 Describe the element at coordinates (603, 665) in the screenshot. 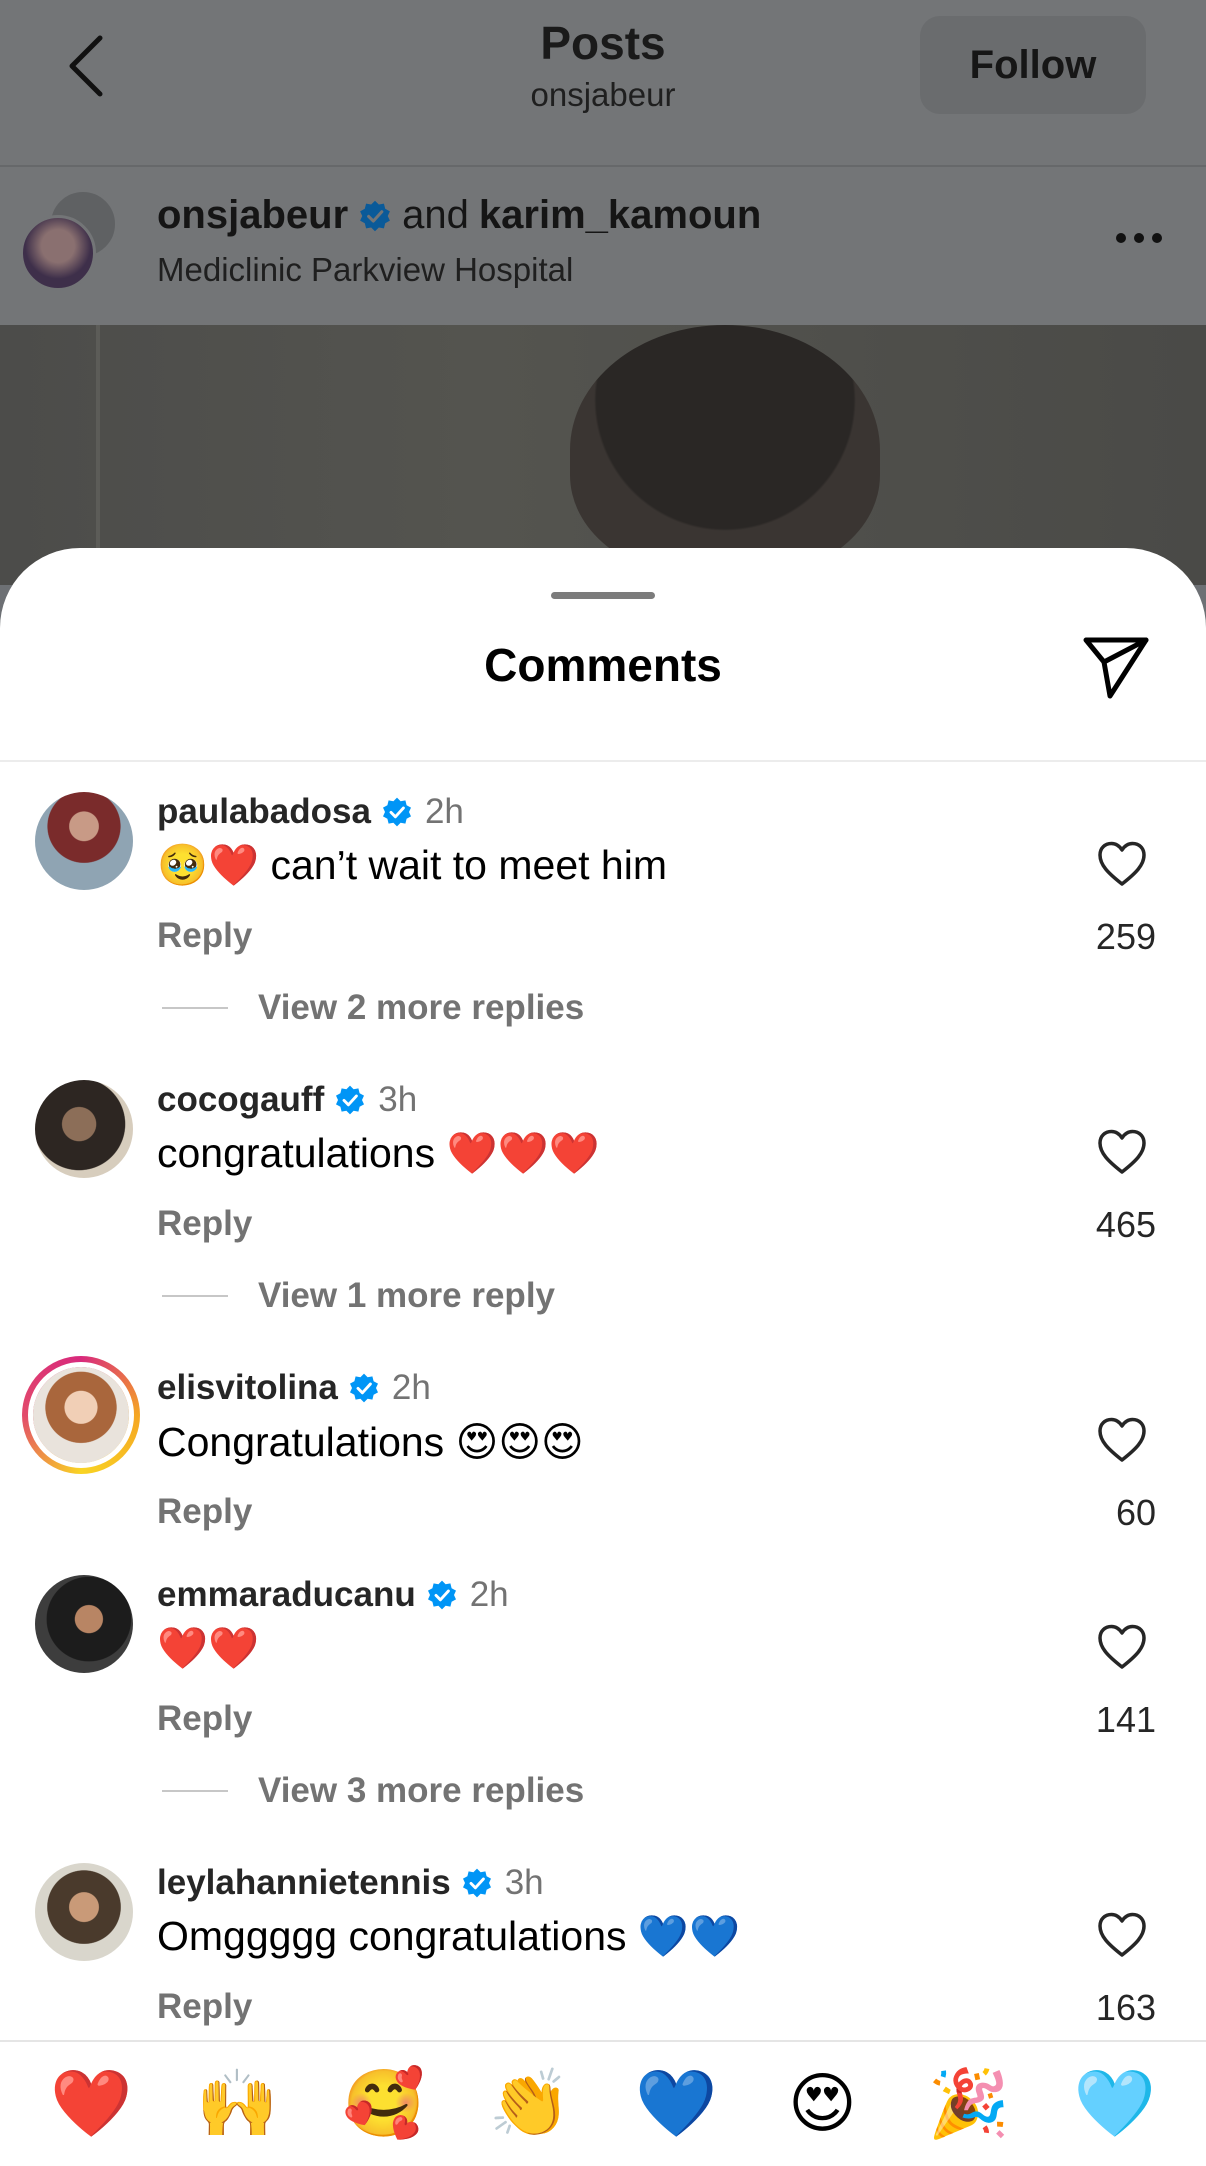

I see `comments-title: Comments` at that location.